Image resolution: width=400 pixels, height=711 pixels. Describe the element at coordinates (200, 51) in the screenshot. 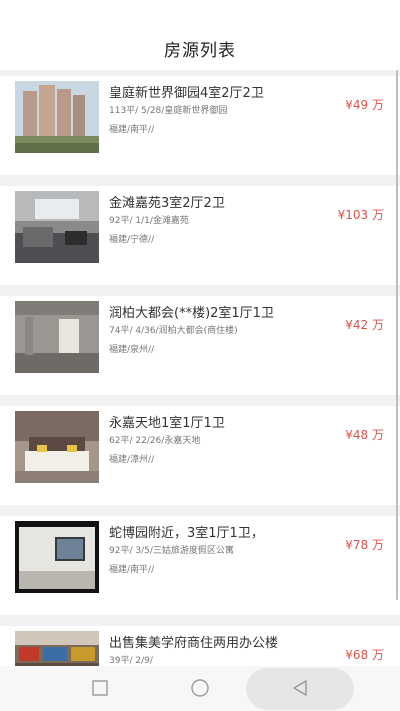

I see `page-title: 房源列表` at that location.